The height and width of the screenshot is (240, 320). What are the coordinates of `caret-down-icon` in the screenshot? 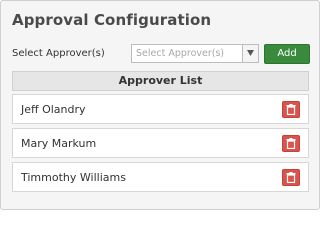 It's located at (250, 53).